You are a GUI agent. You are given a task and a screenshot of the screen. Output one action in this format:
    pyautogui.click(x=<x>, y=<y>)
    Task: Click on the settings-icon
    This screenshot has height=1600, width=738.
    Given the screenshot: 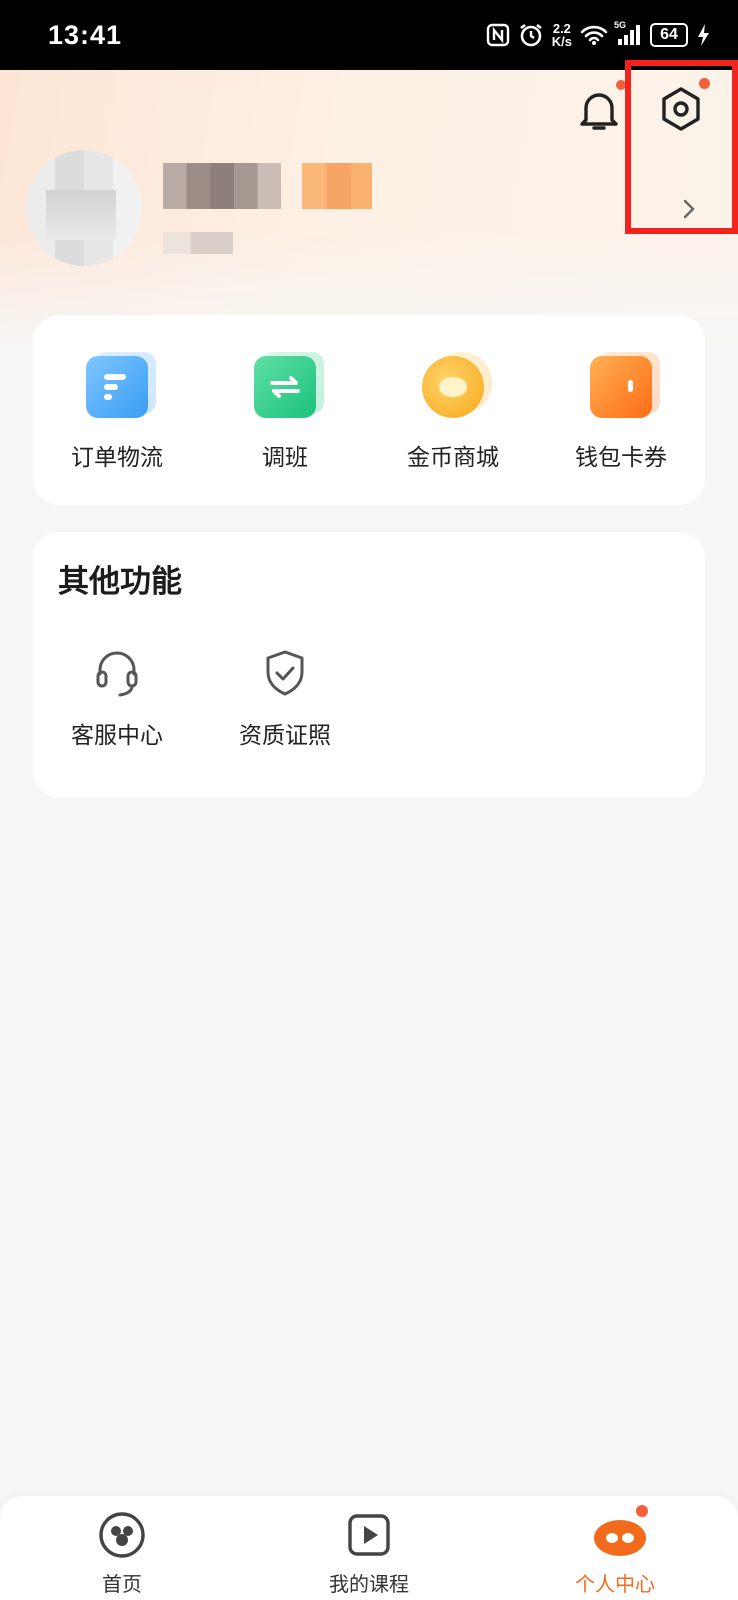 What is the action you would take?
    pyautogui.click(x=681, y=109)
    